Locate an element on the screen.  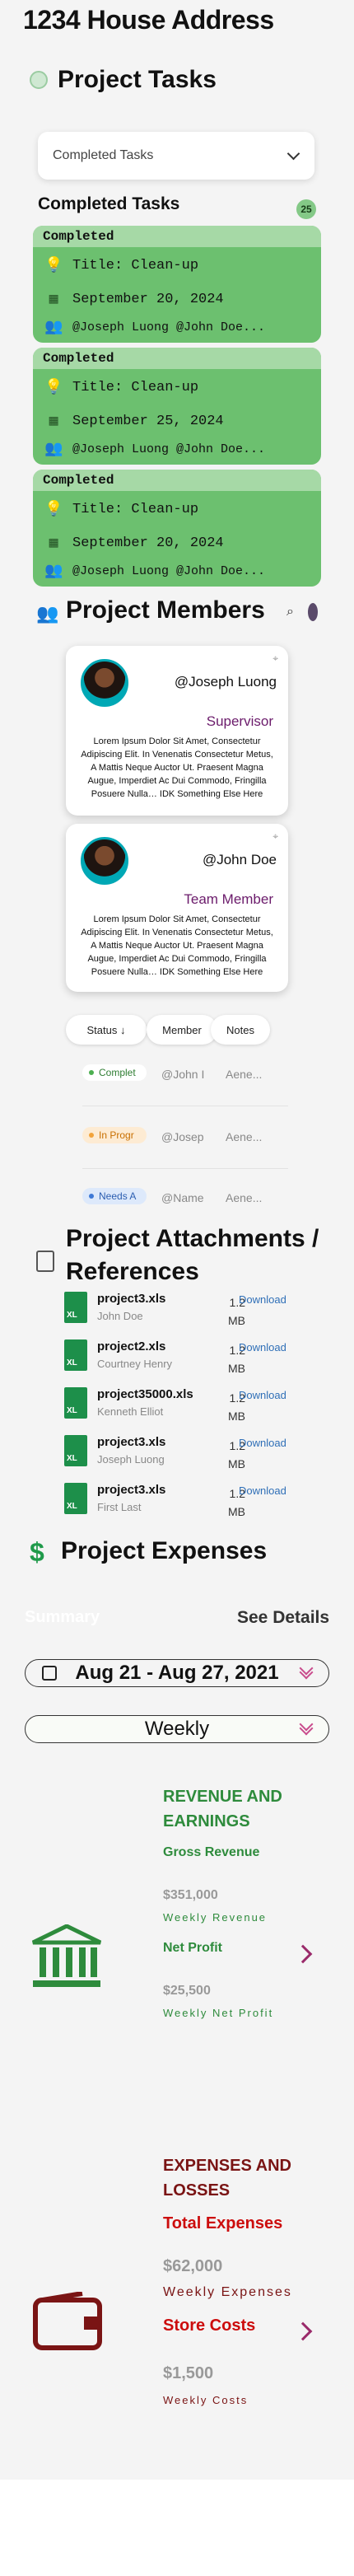
expenses-section-title: Project Expenses is located at coordinates (164, 1550).